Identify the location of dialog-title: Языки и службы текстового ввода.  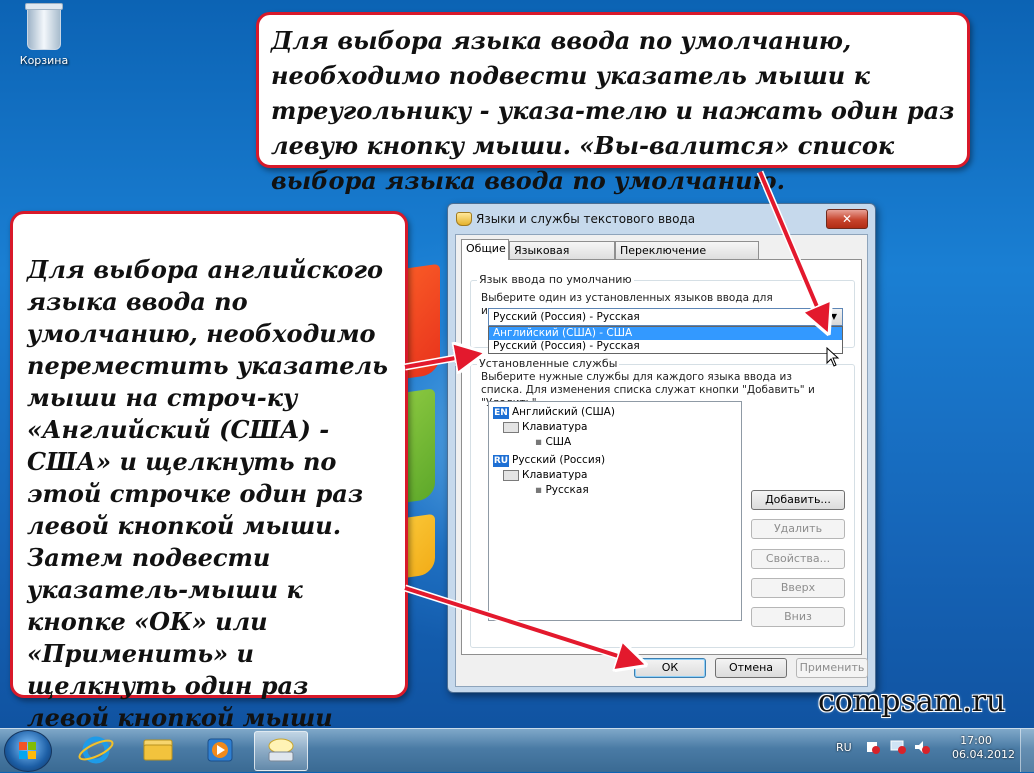
(586, 219).